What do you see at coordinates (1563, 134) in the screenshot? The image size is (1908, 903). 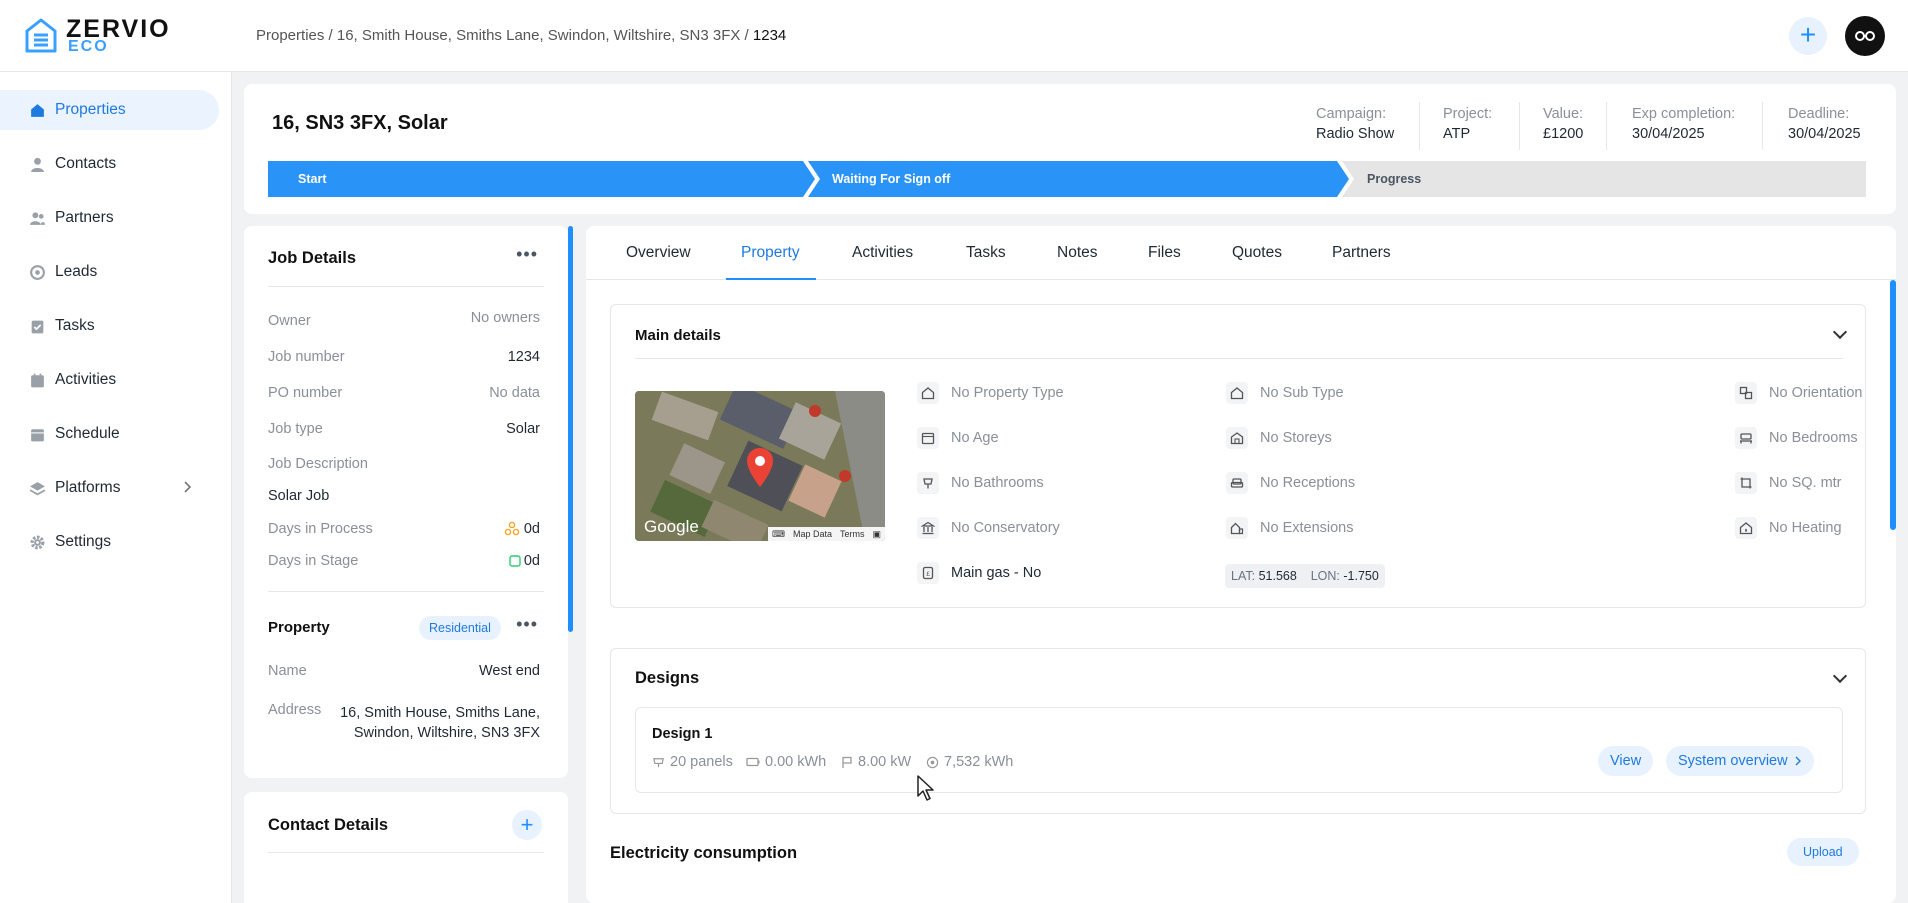 I see `meta-value: £1200` at bounding box center [1563, 134].